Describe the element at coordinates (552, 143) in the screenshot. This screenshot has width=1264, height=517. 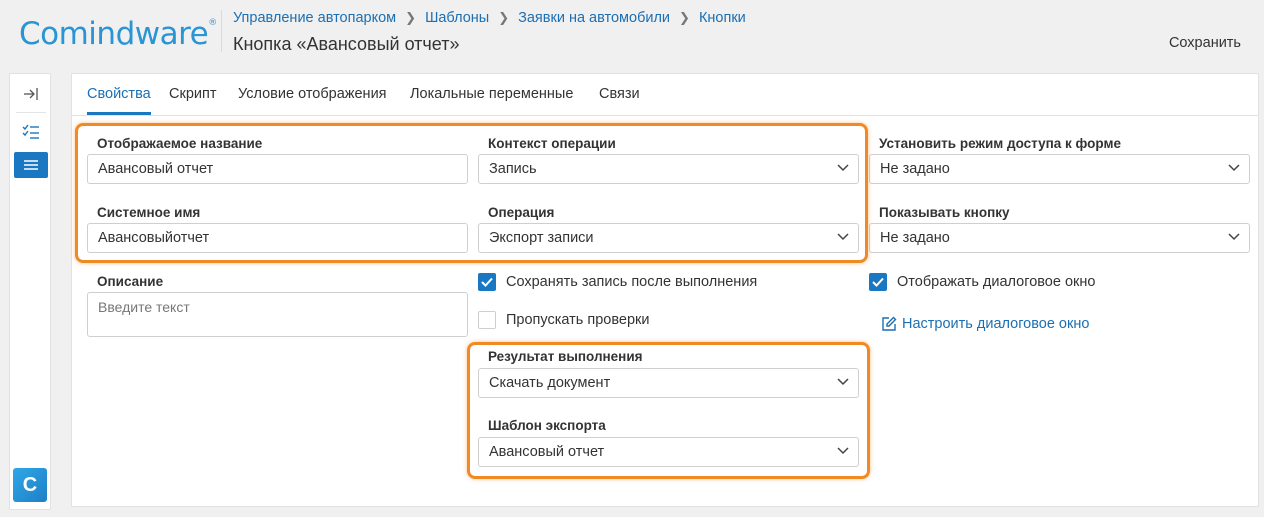
I see `operation-context-label: Контекст операции` at that location.